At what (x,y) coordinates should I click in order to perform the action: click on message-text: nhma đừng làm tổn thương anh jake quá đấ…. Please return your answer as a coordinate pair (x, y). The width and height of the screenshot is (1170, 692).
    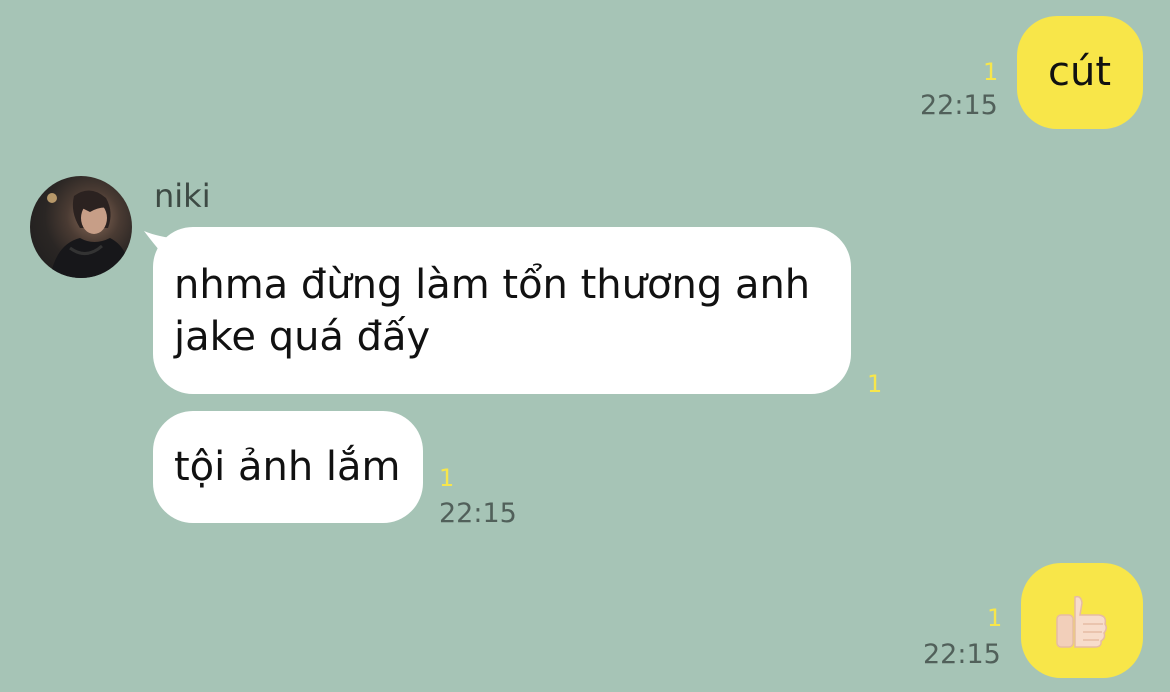
    Looking at the image, I should click on (492, 311).